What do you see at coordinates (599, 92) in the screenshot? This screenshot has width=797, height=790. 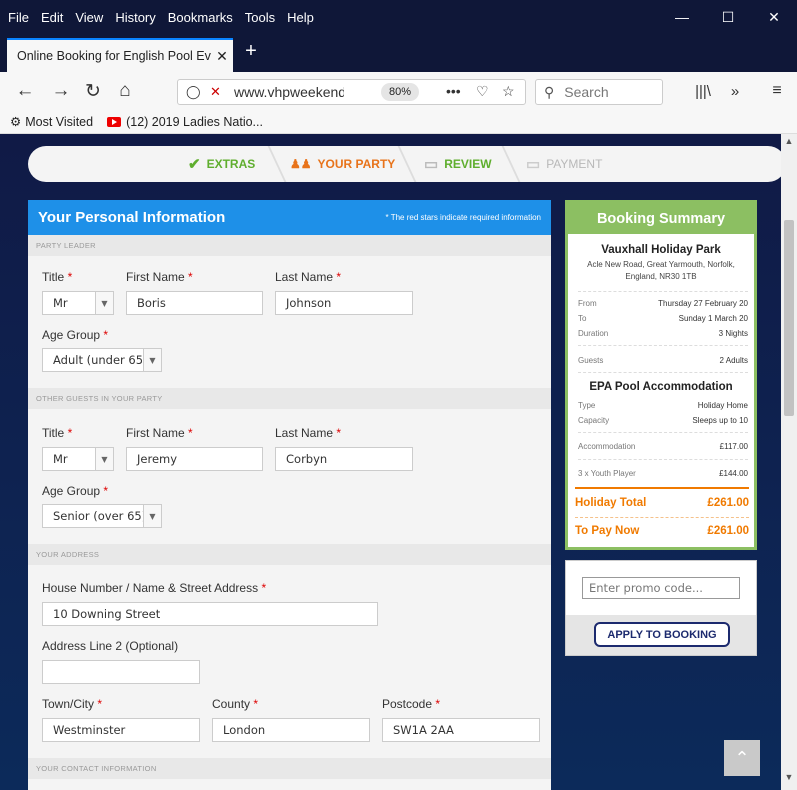 I see `search-input: ⚲ Search` at bounding box center [599, 92].